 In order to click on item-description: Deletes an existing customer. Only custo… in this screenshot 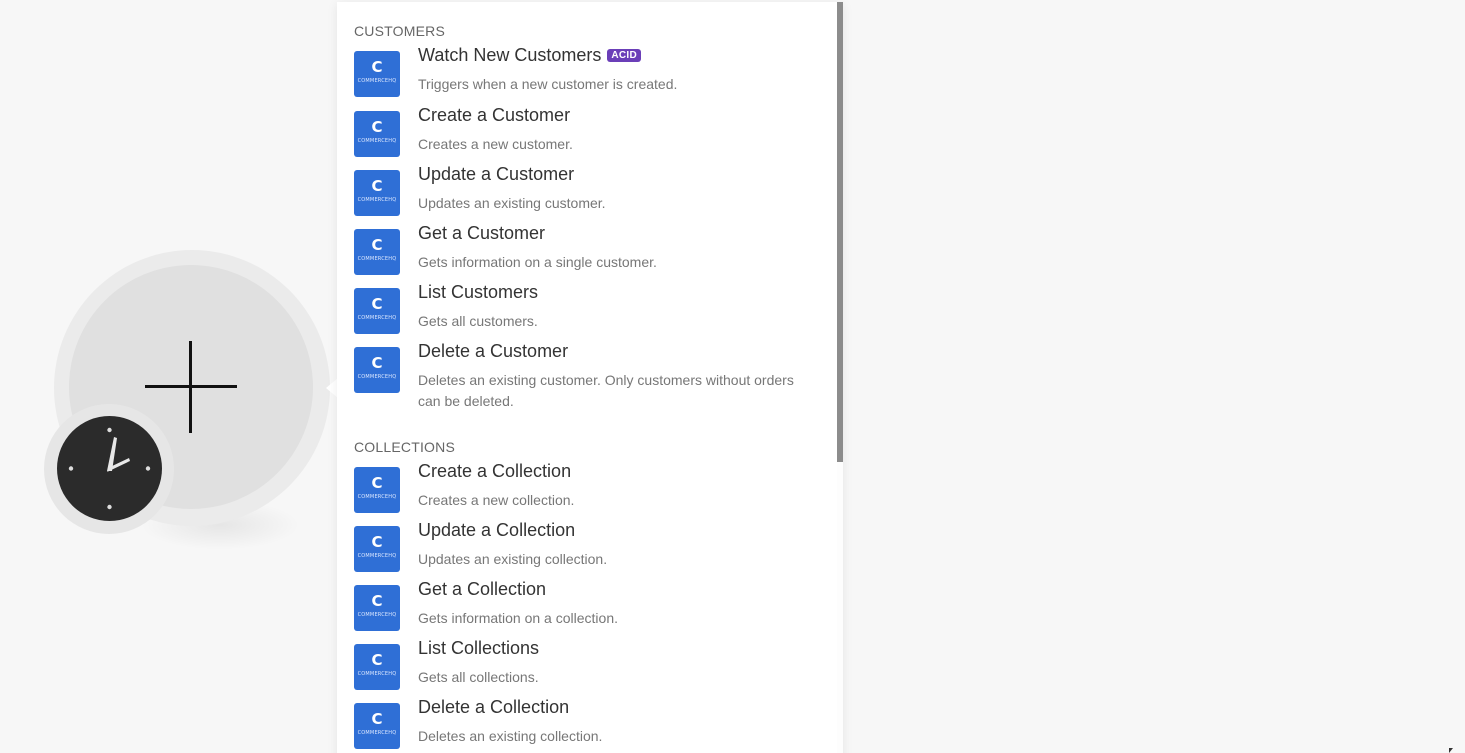, I will do `click(606, 390)`.